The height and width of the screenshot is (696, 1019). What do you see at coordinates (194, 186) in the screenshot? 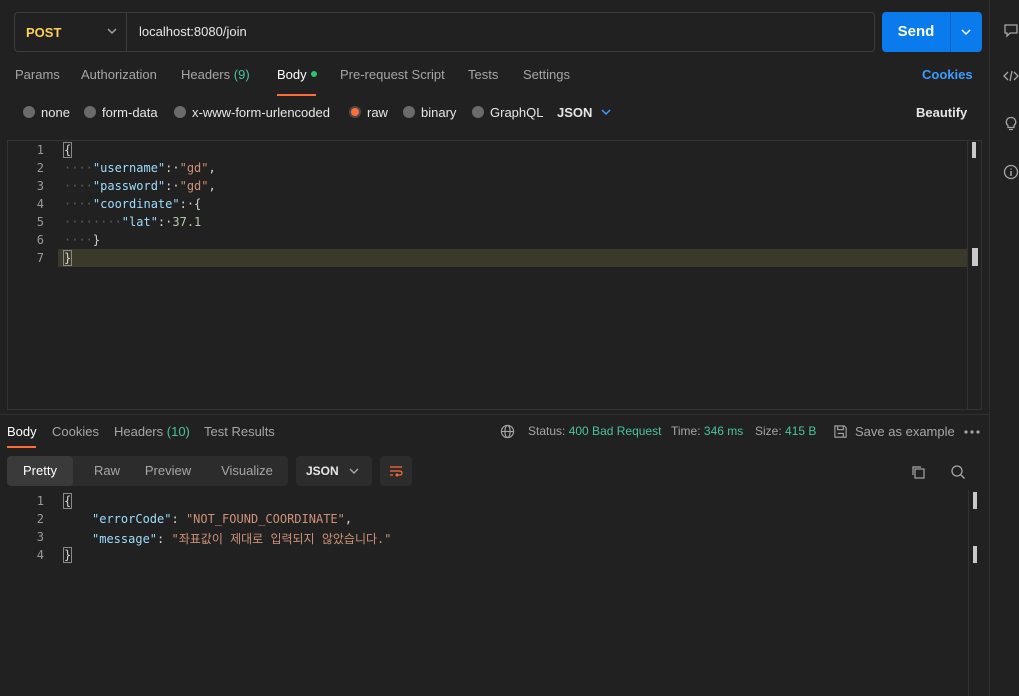
I see `json-value: "gd"` at bounding box center [194, 186].